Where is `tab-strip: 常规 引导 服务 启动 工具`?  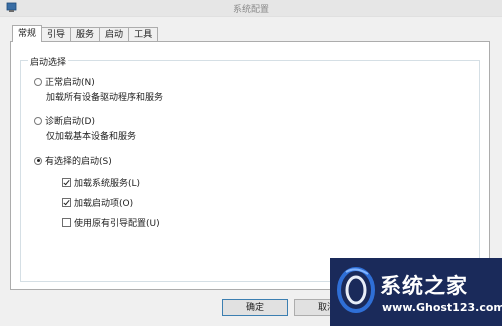 tab-strip: 常规 引导 服务 启动 工具 is located at coordinates (85, 33).